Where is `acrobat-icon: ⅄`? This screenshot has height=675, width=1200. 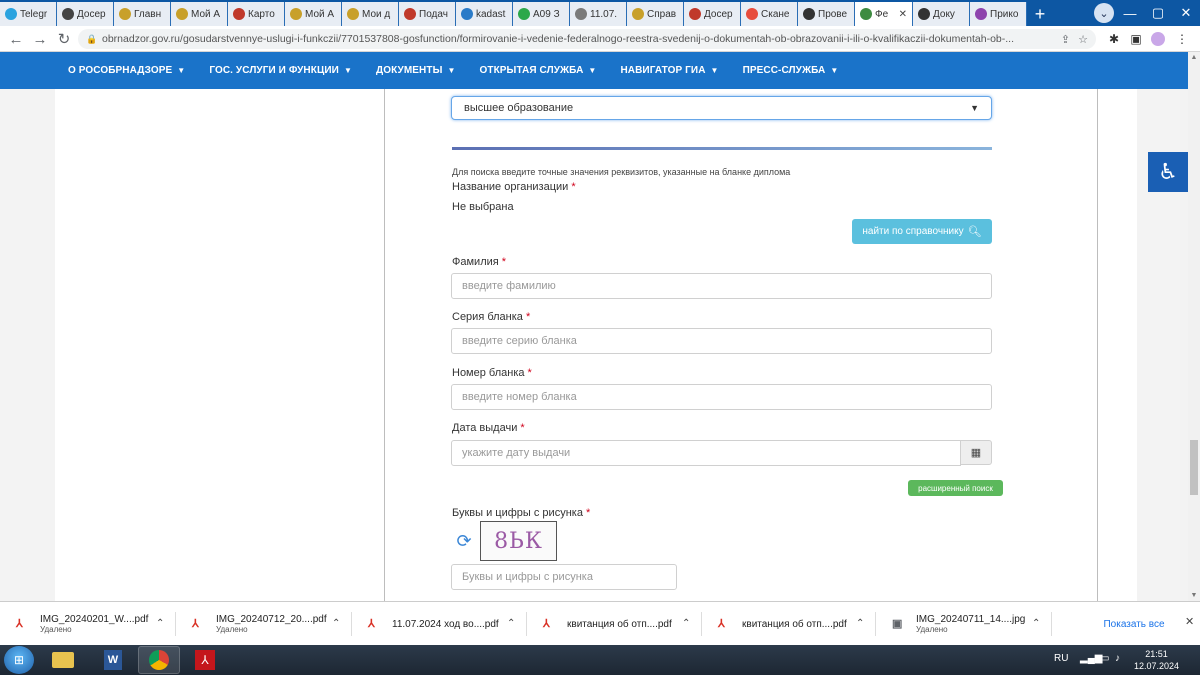
acrobat-icon: ⅄ is located at coordinates (205, 660).